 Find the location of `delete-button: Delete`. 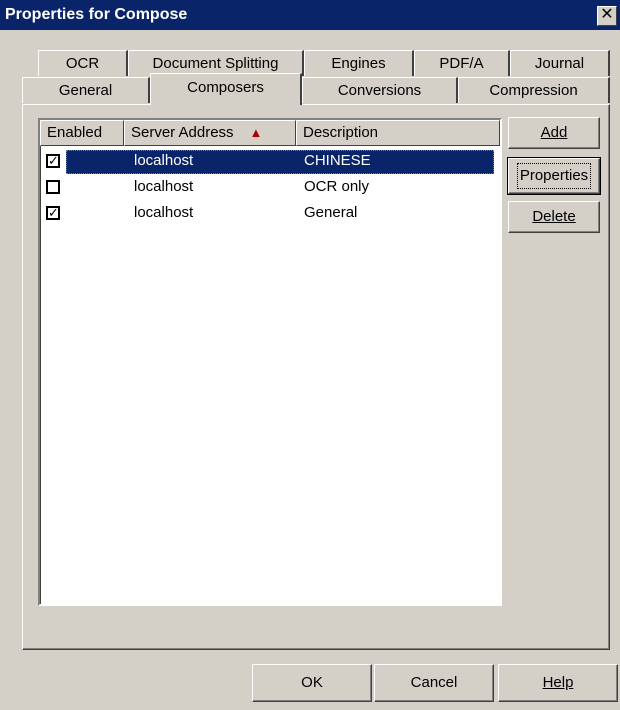

delete-button: Delete is located at coordinates (554, 217).